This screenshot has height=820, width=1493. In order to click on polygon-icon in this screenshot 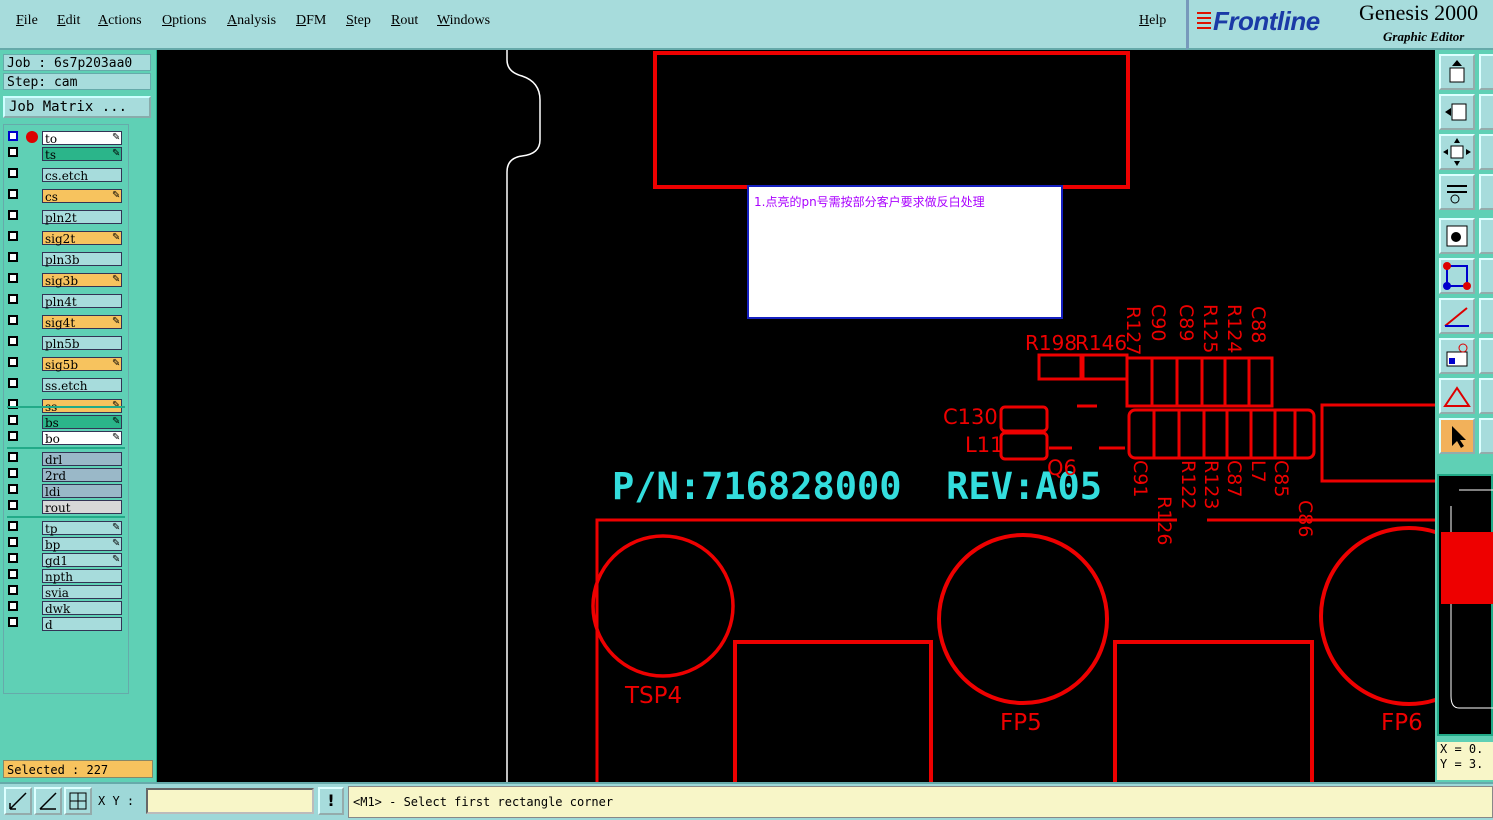, I will do `click(1457, 396)`.